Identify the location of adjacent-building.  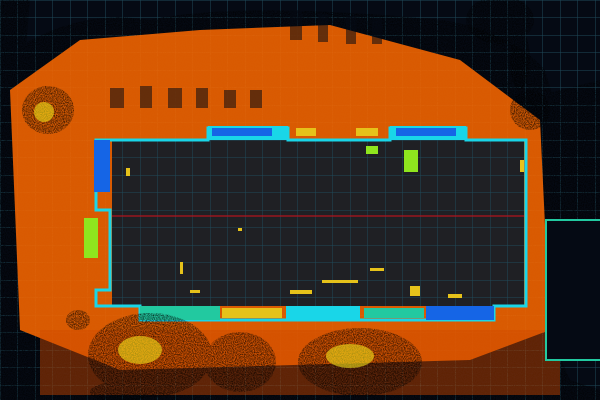
(572, 290).